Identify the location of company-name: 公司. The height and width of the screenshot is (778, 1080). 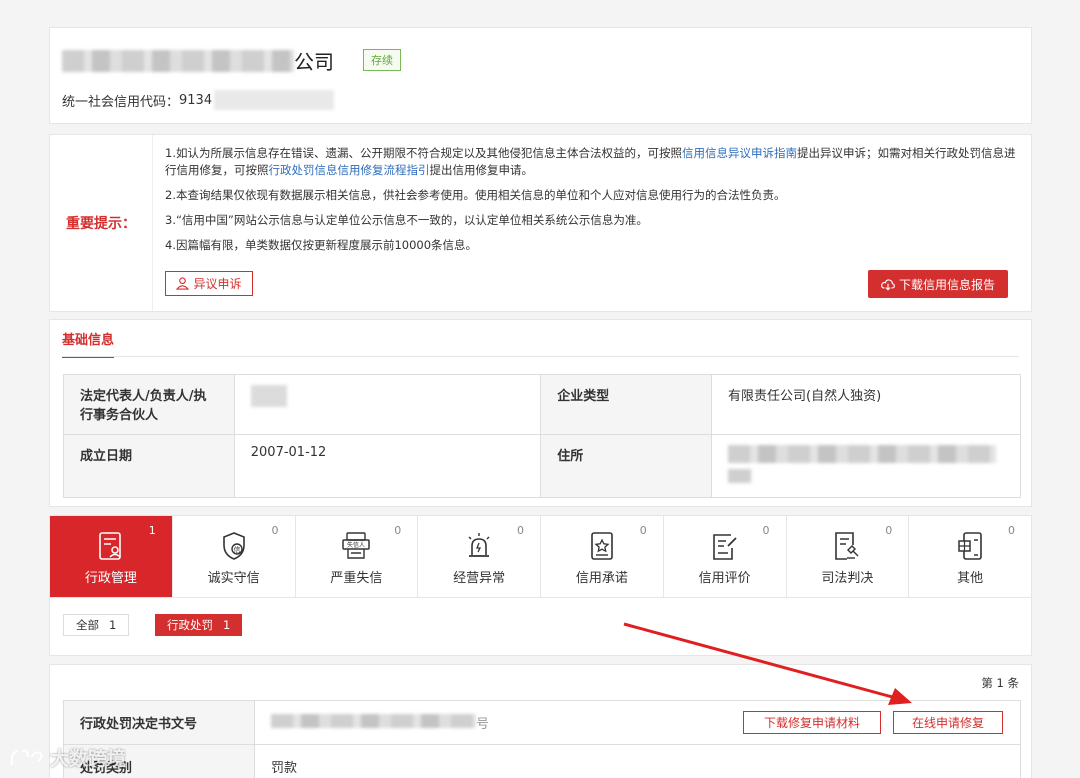
(198, 60).